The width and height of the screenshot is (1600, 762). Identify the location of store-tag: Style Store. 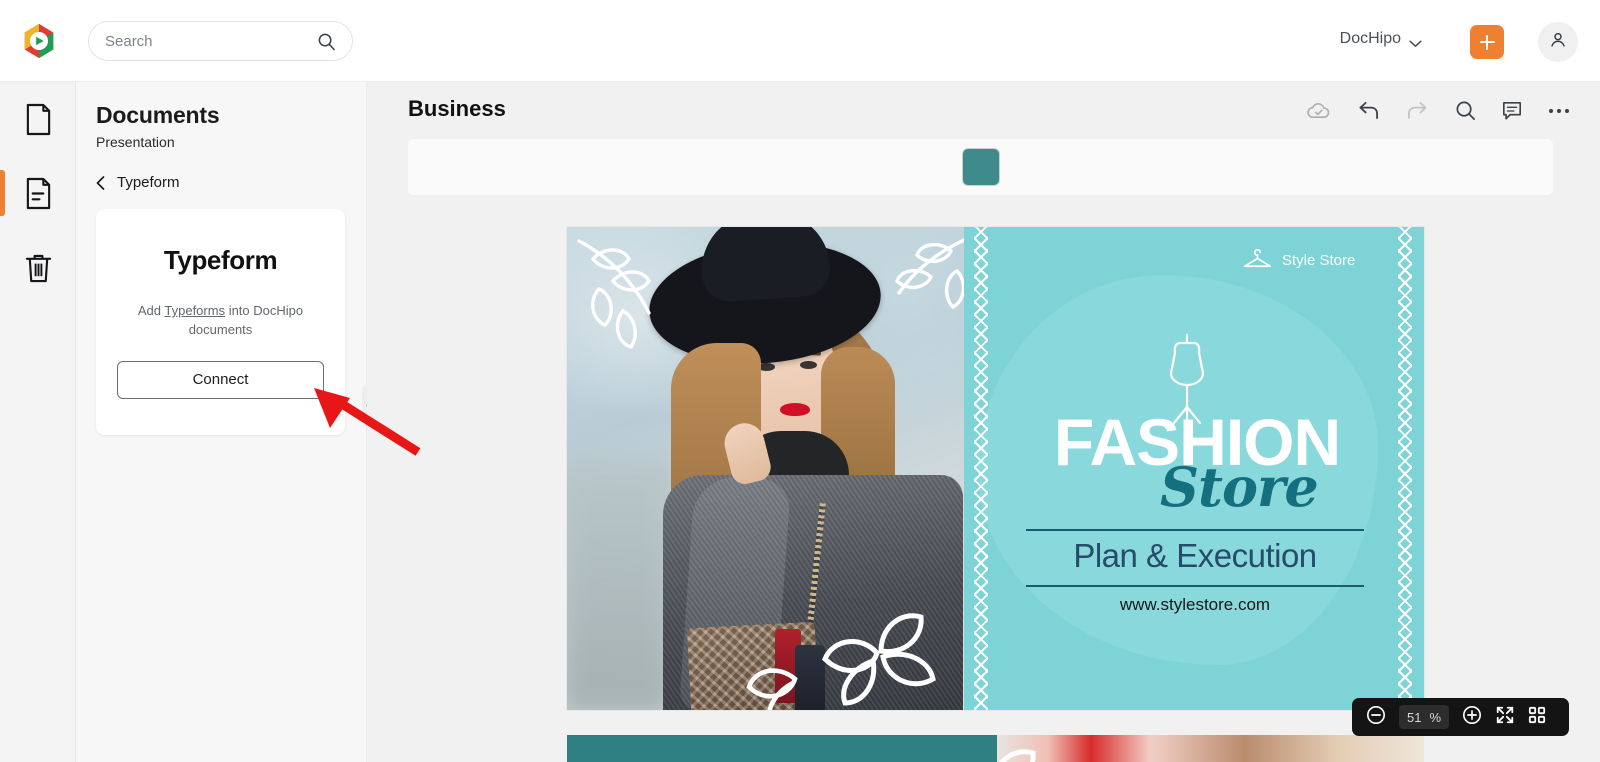
(1298, 260).